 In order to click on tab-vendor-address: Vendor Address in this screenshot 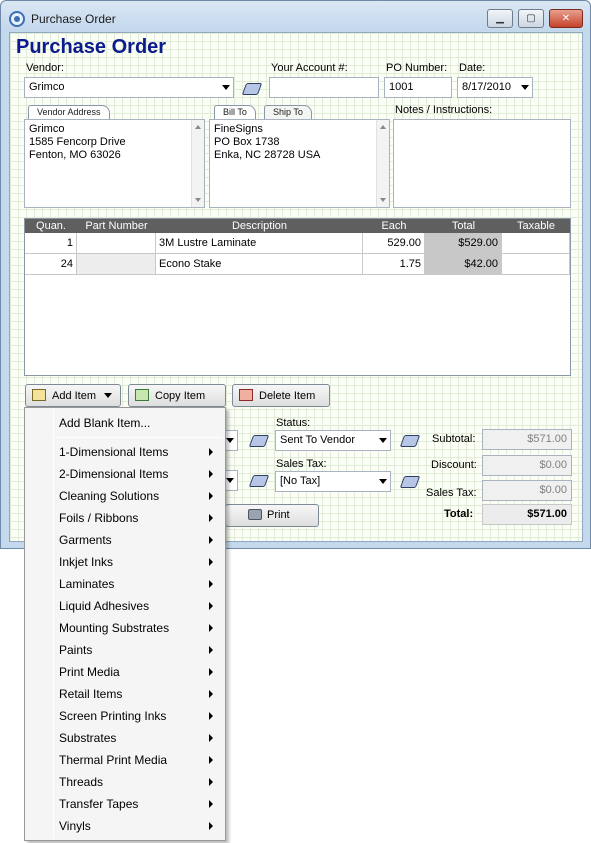, I will do `click(69, 112)`.